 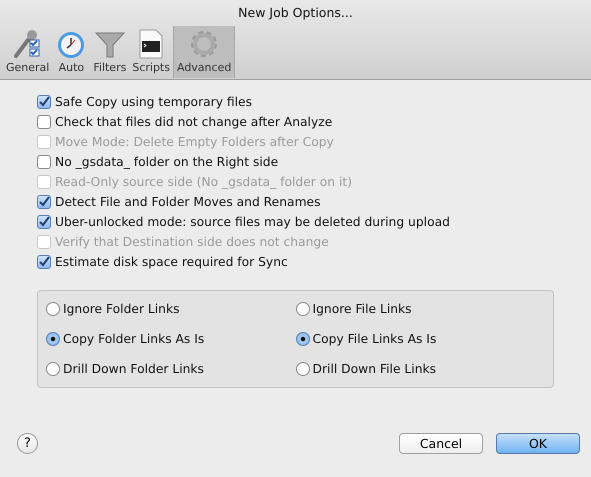 I want to click on checkbox-label: Read-Only source side (No _gsdata_ folder on it), so click(x=203, y=182).